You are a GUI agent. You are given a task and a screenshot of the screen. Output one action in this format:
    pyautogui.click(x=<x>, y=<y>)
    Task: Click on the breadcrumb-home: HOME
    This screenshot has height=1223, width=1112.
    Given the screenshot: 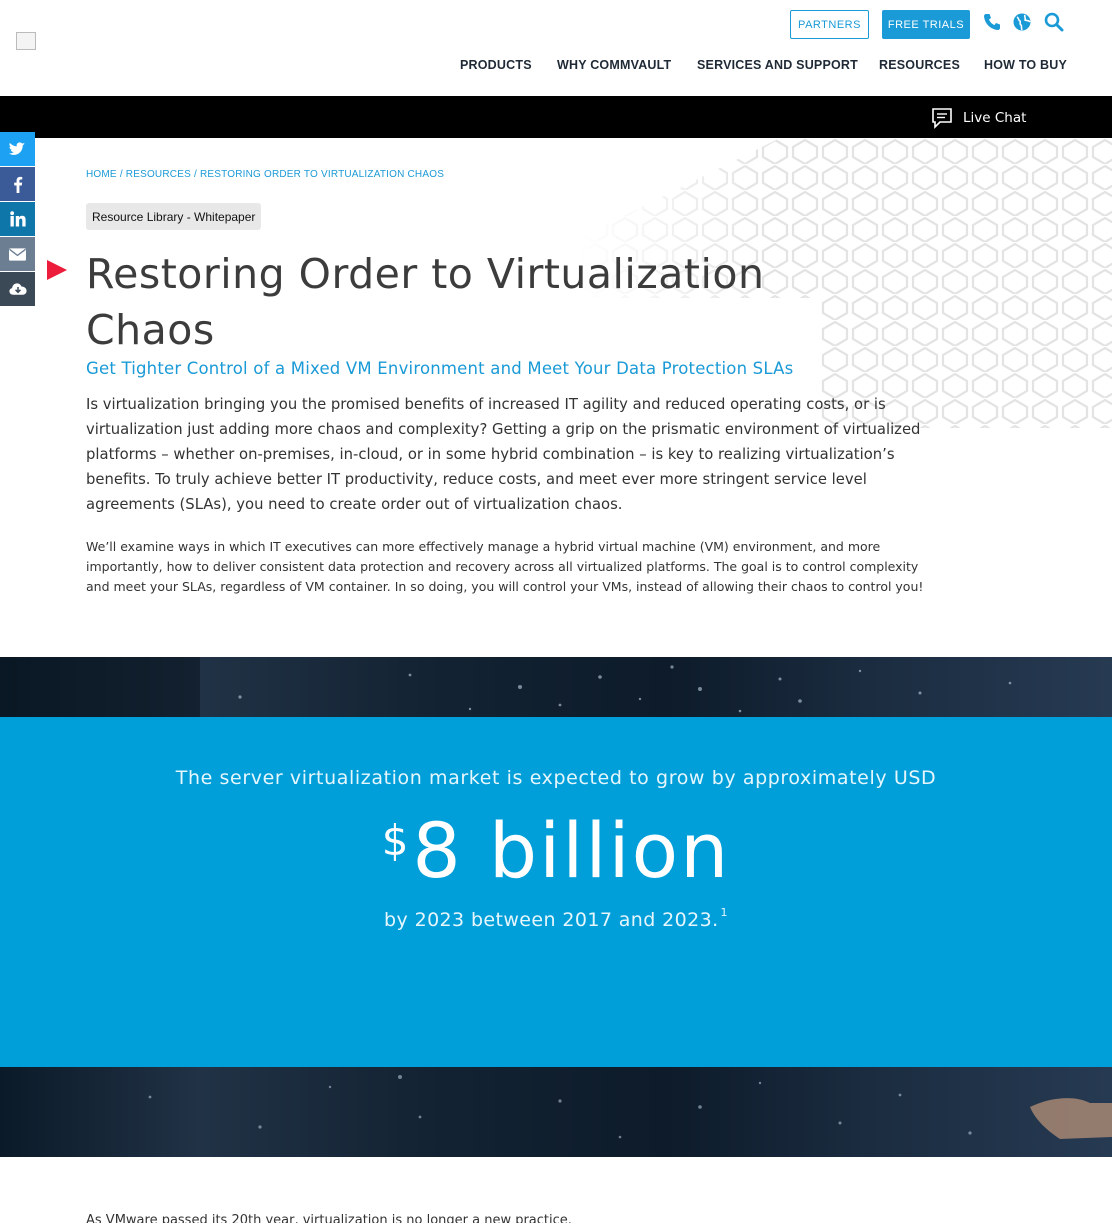 What is the action you would take?
    pyautogui.click(x=101, y=174)
    